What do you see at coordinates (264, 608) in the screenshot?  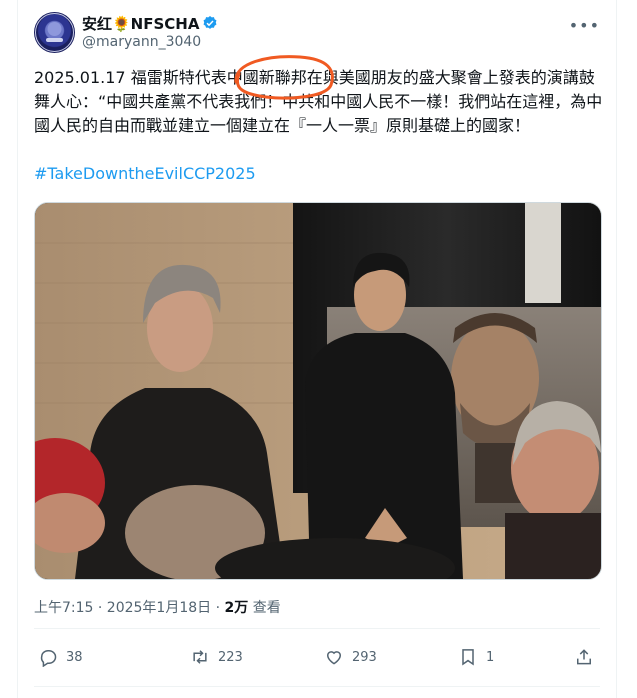 I see `views-label: 查看` at bounding box center [264, 608].